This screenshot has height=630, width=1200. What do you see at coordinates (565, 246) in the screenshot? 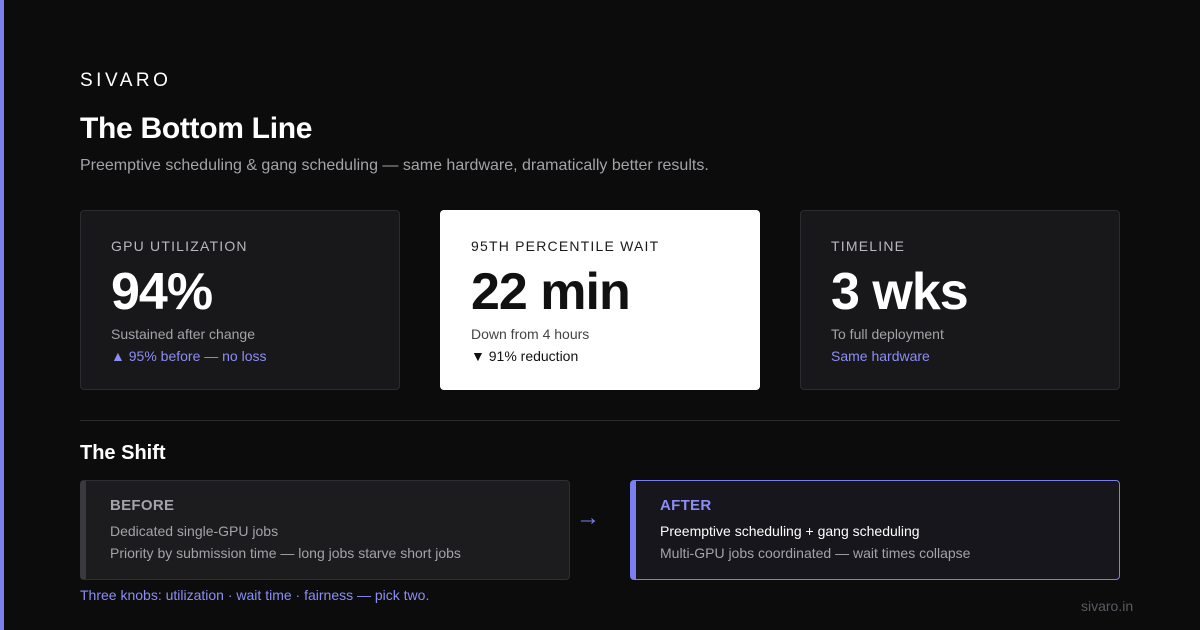
I see `metric-label: 95TH PERCENTILE WAIT` at bounding box center [565, 246].